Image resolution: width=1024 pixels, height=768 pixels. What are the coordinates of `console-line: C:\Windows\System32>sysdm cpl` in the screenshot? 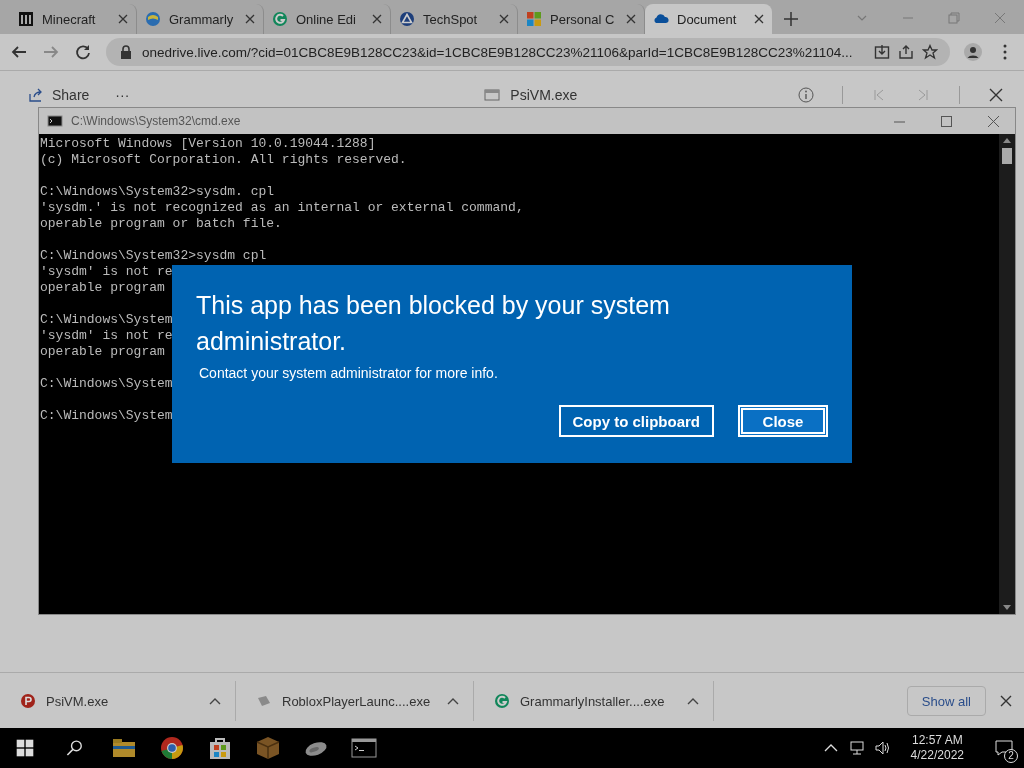 It's located at (153, 256).